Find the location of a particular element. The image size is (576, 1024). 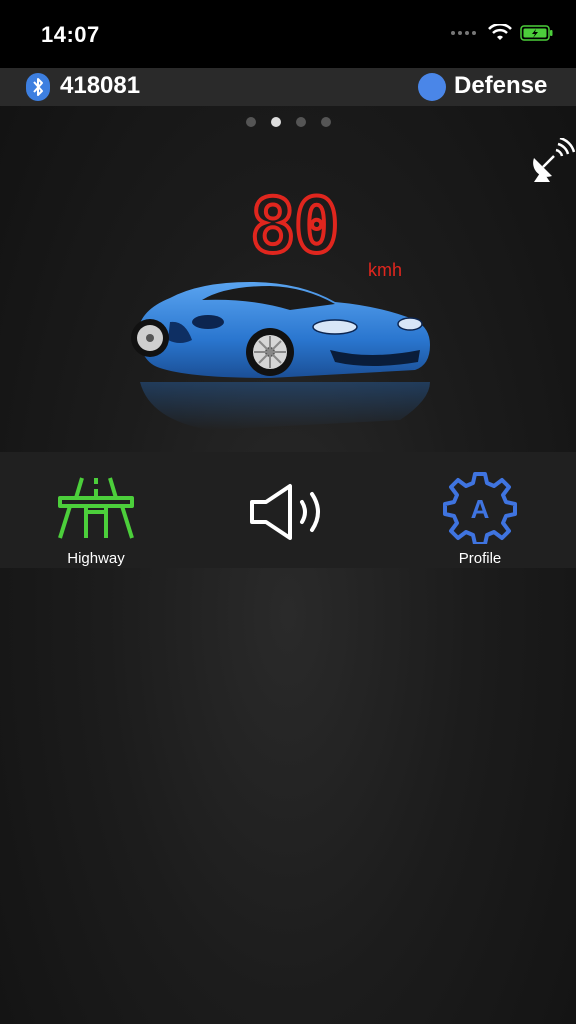

highway-button: Highway is located at coordinates (96, 519).